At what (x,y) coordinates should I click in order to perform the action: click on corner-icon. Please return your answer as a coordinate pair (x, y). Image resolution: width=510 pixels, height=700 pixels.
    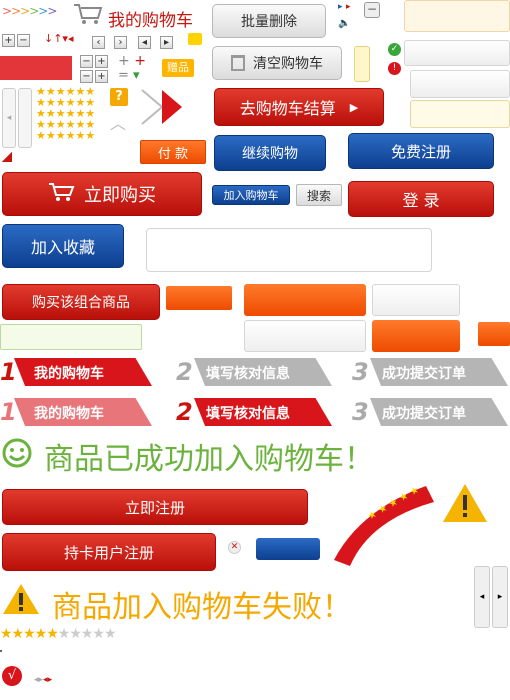
    Looking at the image, I should click on (7, 157).